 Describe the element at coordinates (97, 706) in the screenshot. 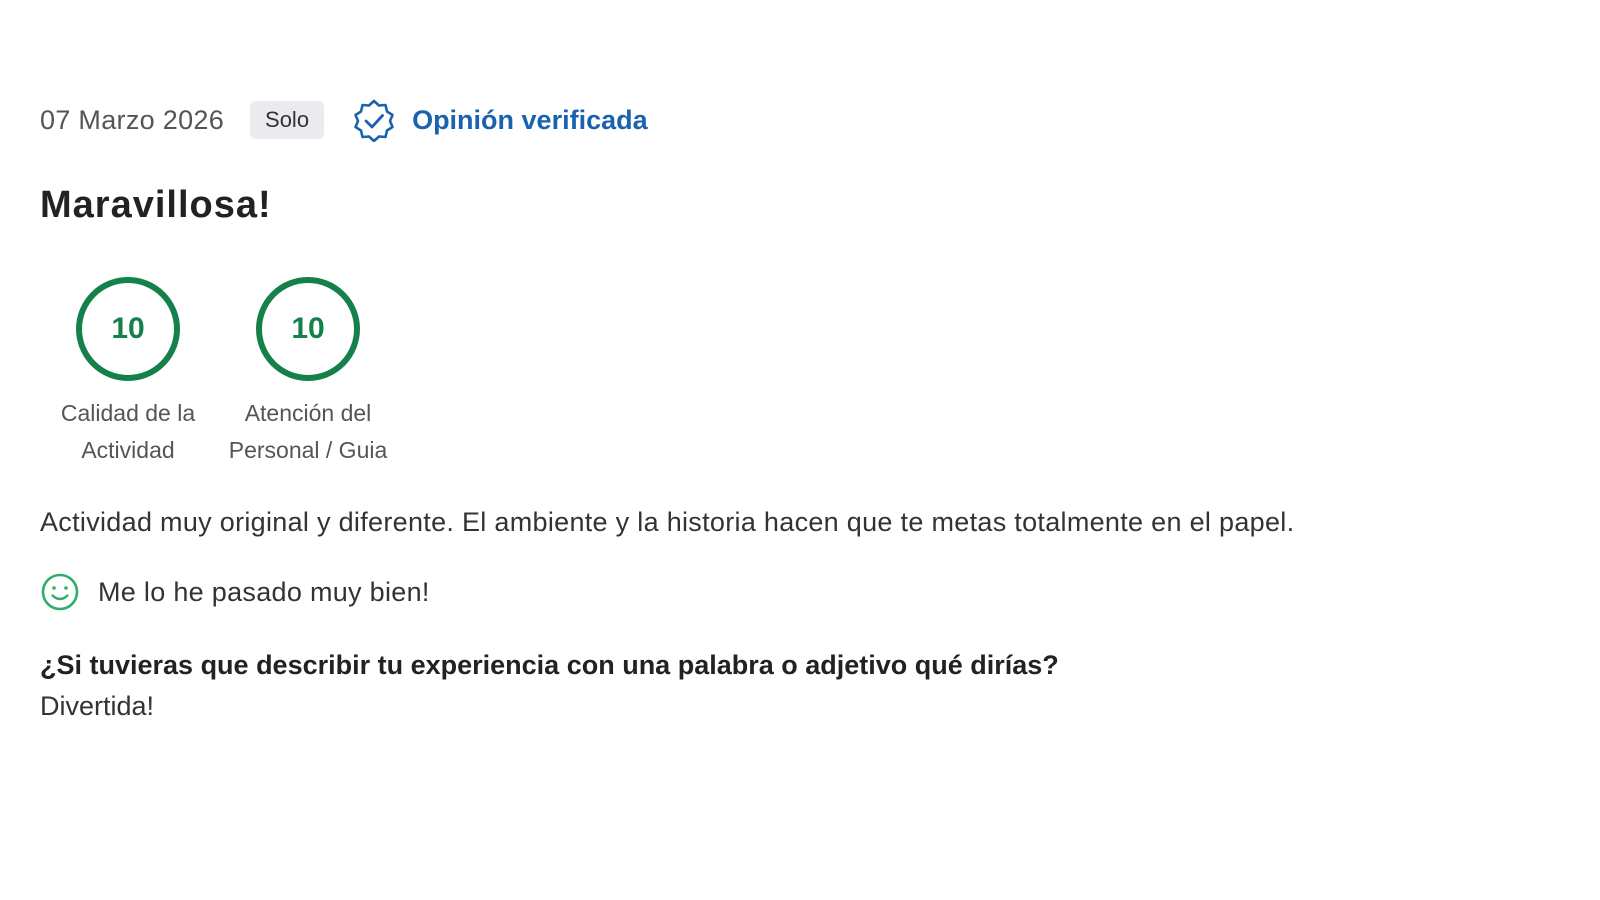

I see `review-answer: Divertida!` at that location.